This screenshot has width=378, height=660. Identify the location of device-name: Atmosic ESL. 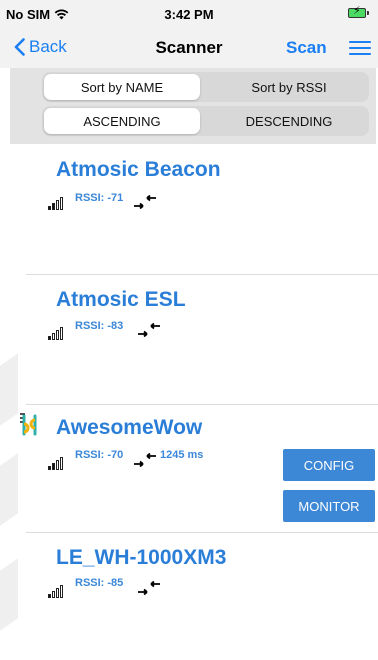
(121, 299).